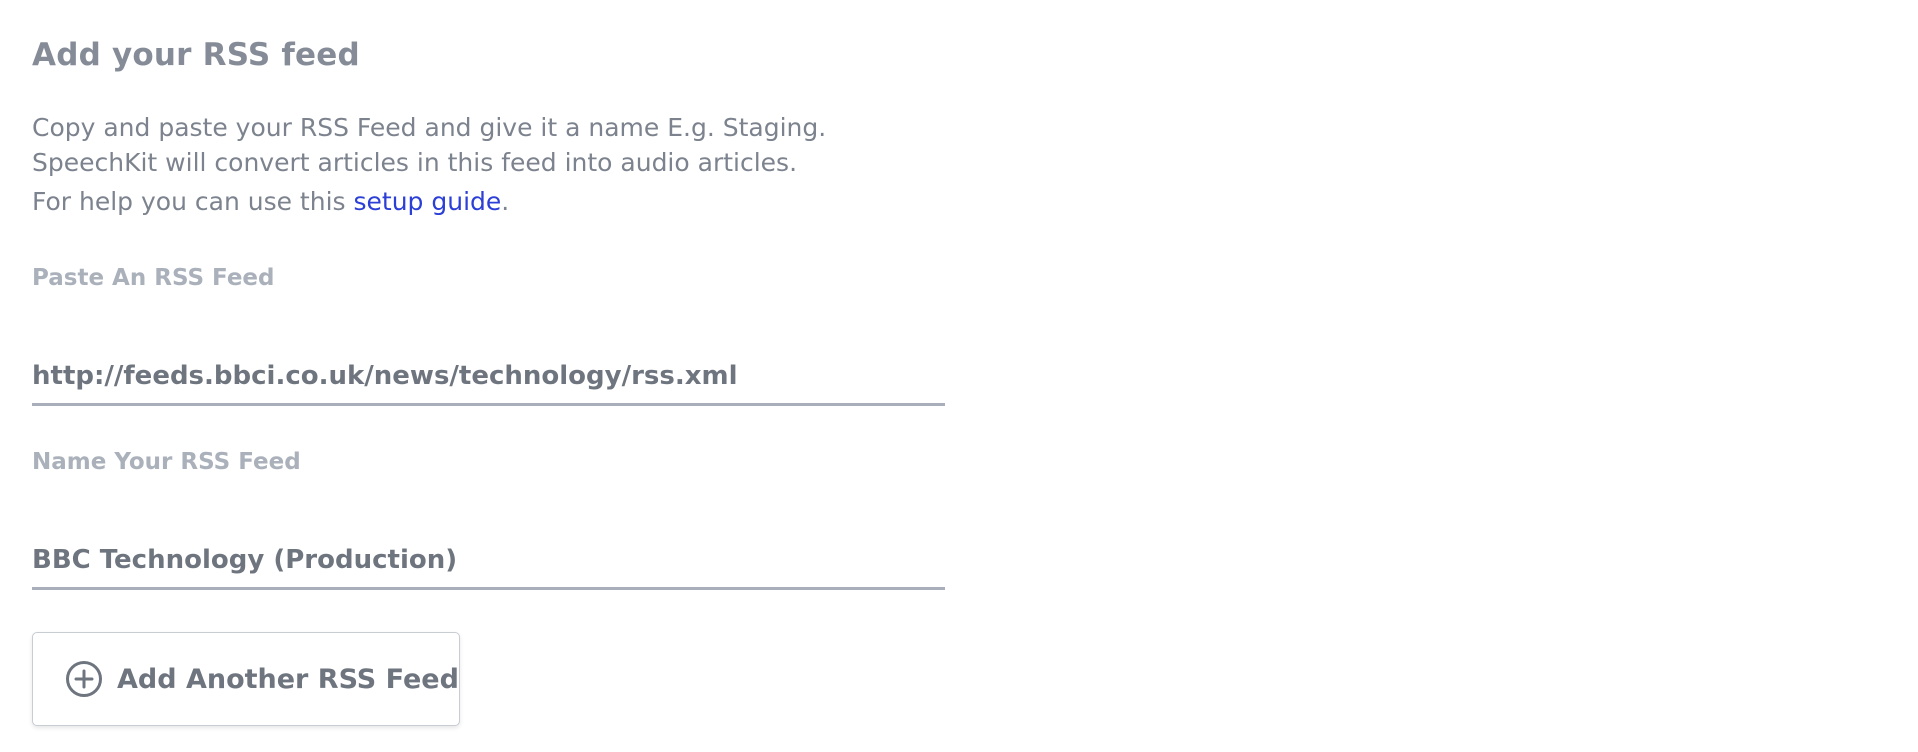 The width and height of the screenshot is (1918, 752). I want to click on help-text: For help you can use this setup guide., so click(429, 201).